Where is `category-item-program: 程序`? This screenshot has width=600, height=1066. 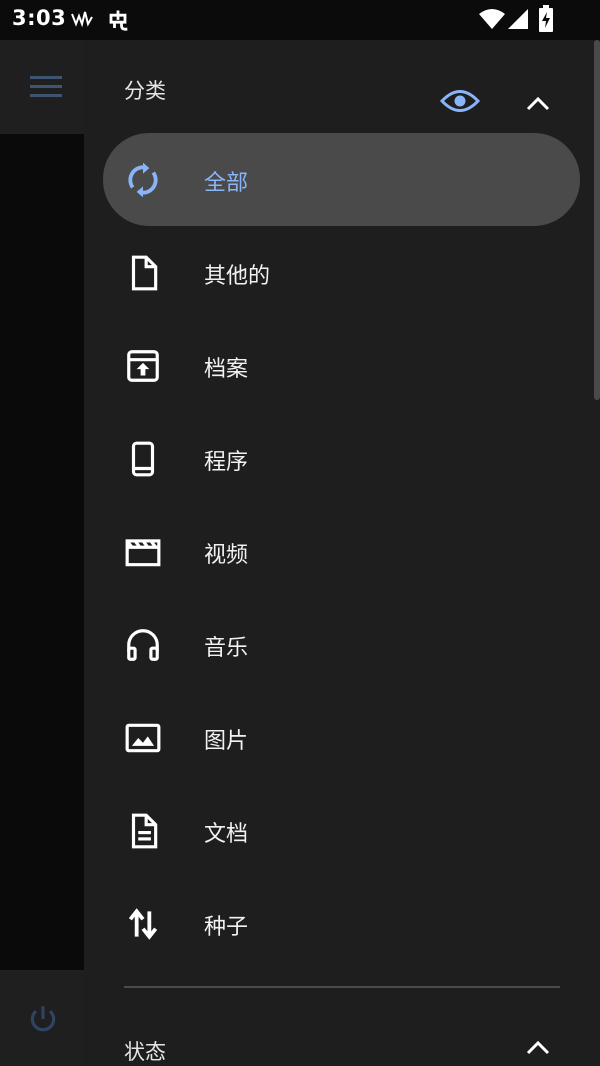
category-item-program: 程序 is located at coordinates (342, 458).